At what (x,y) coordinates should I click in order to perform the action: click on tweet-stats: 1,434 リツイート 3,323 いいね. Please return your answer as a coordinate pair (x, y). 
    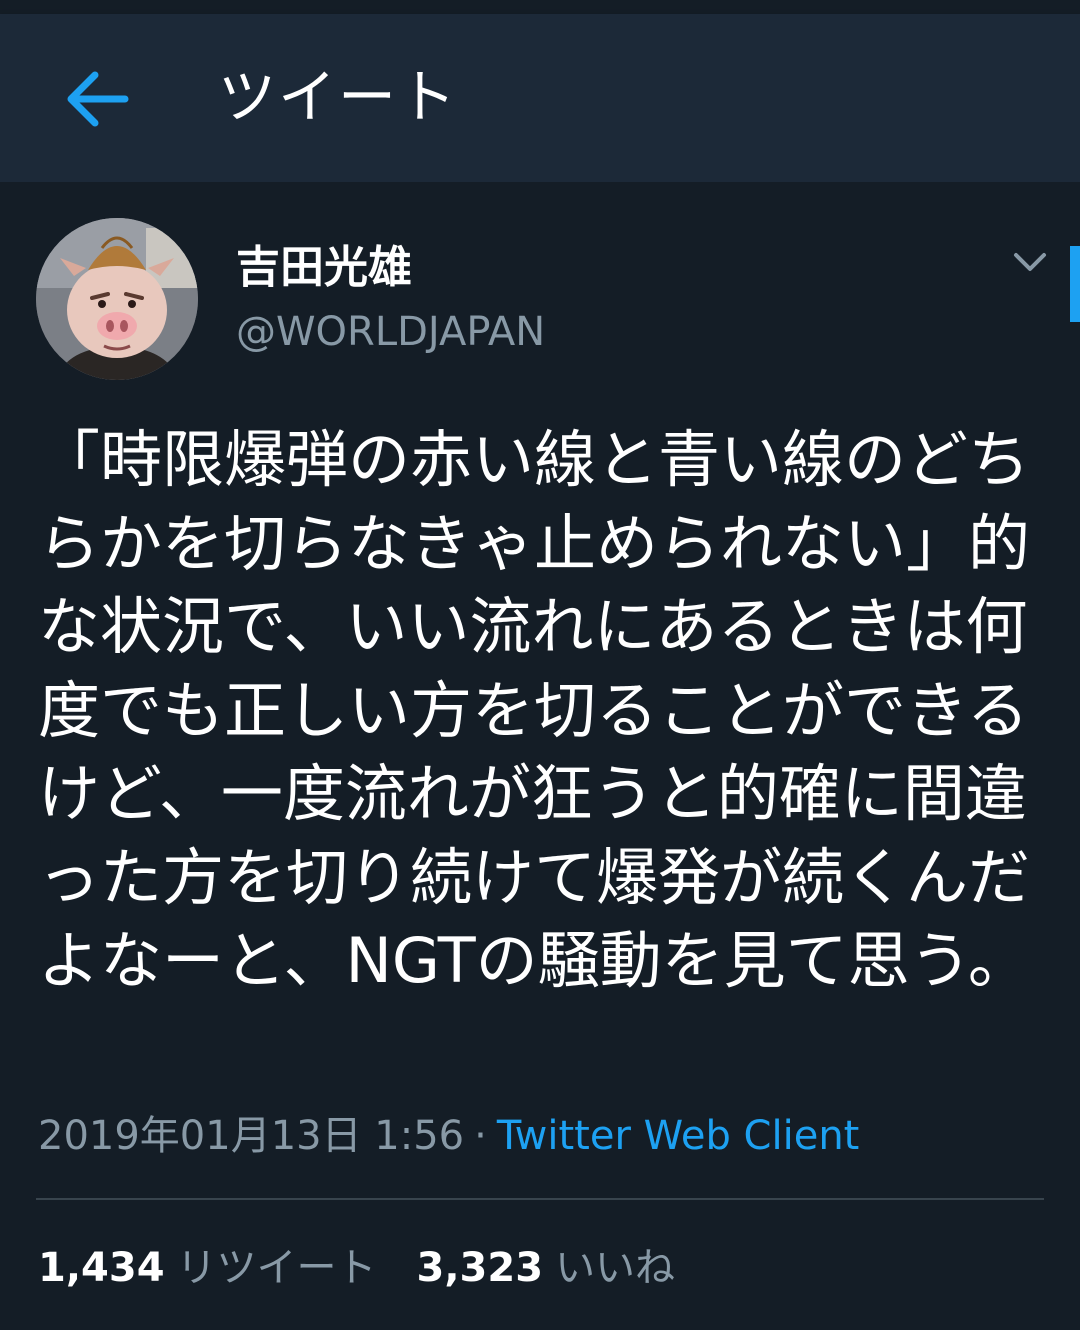
    Looking at the image, I should click on (356, 1268).